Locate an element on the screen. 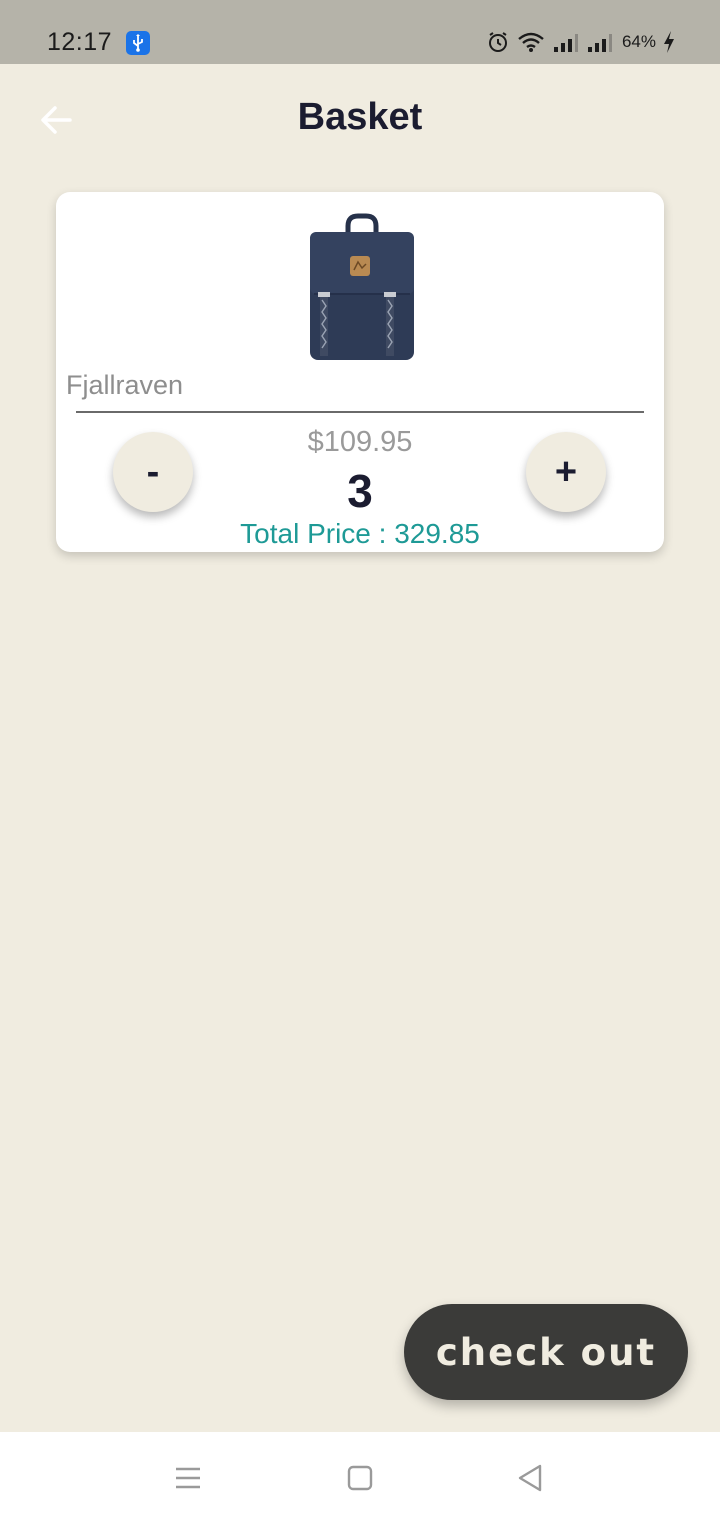 The height and width of the screenshot is (1520, 720). navigation-bar is located at coordinates (360, 1476).